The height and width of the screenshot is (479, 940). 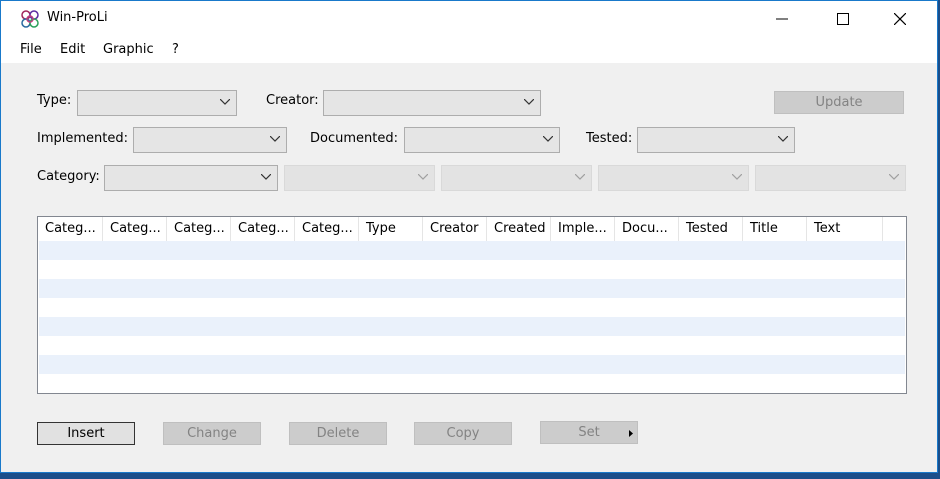 I want to click on maximize-icon, so click(x=843, y=19).